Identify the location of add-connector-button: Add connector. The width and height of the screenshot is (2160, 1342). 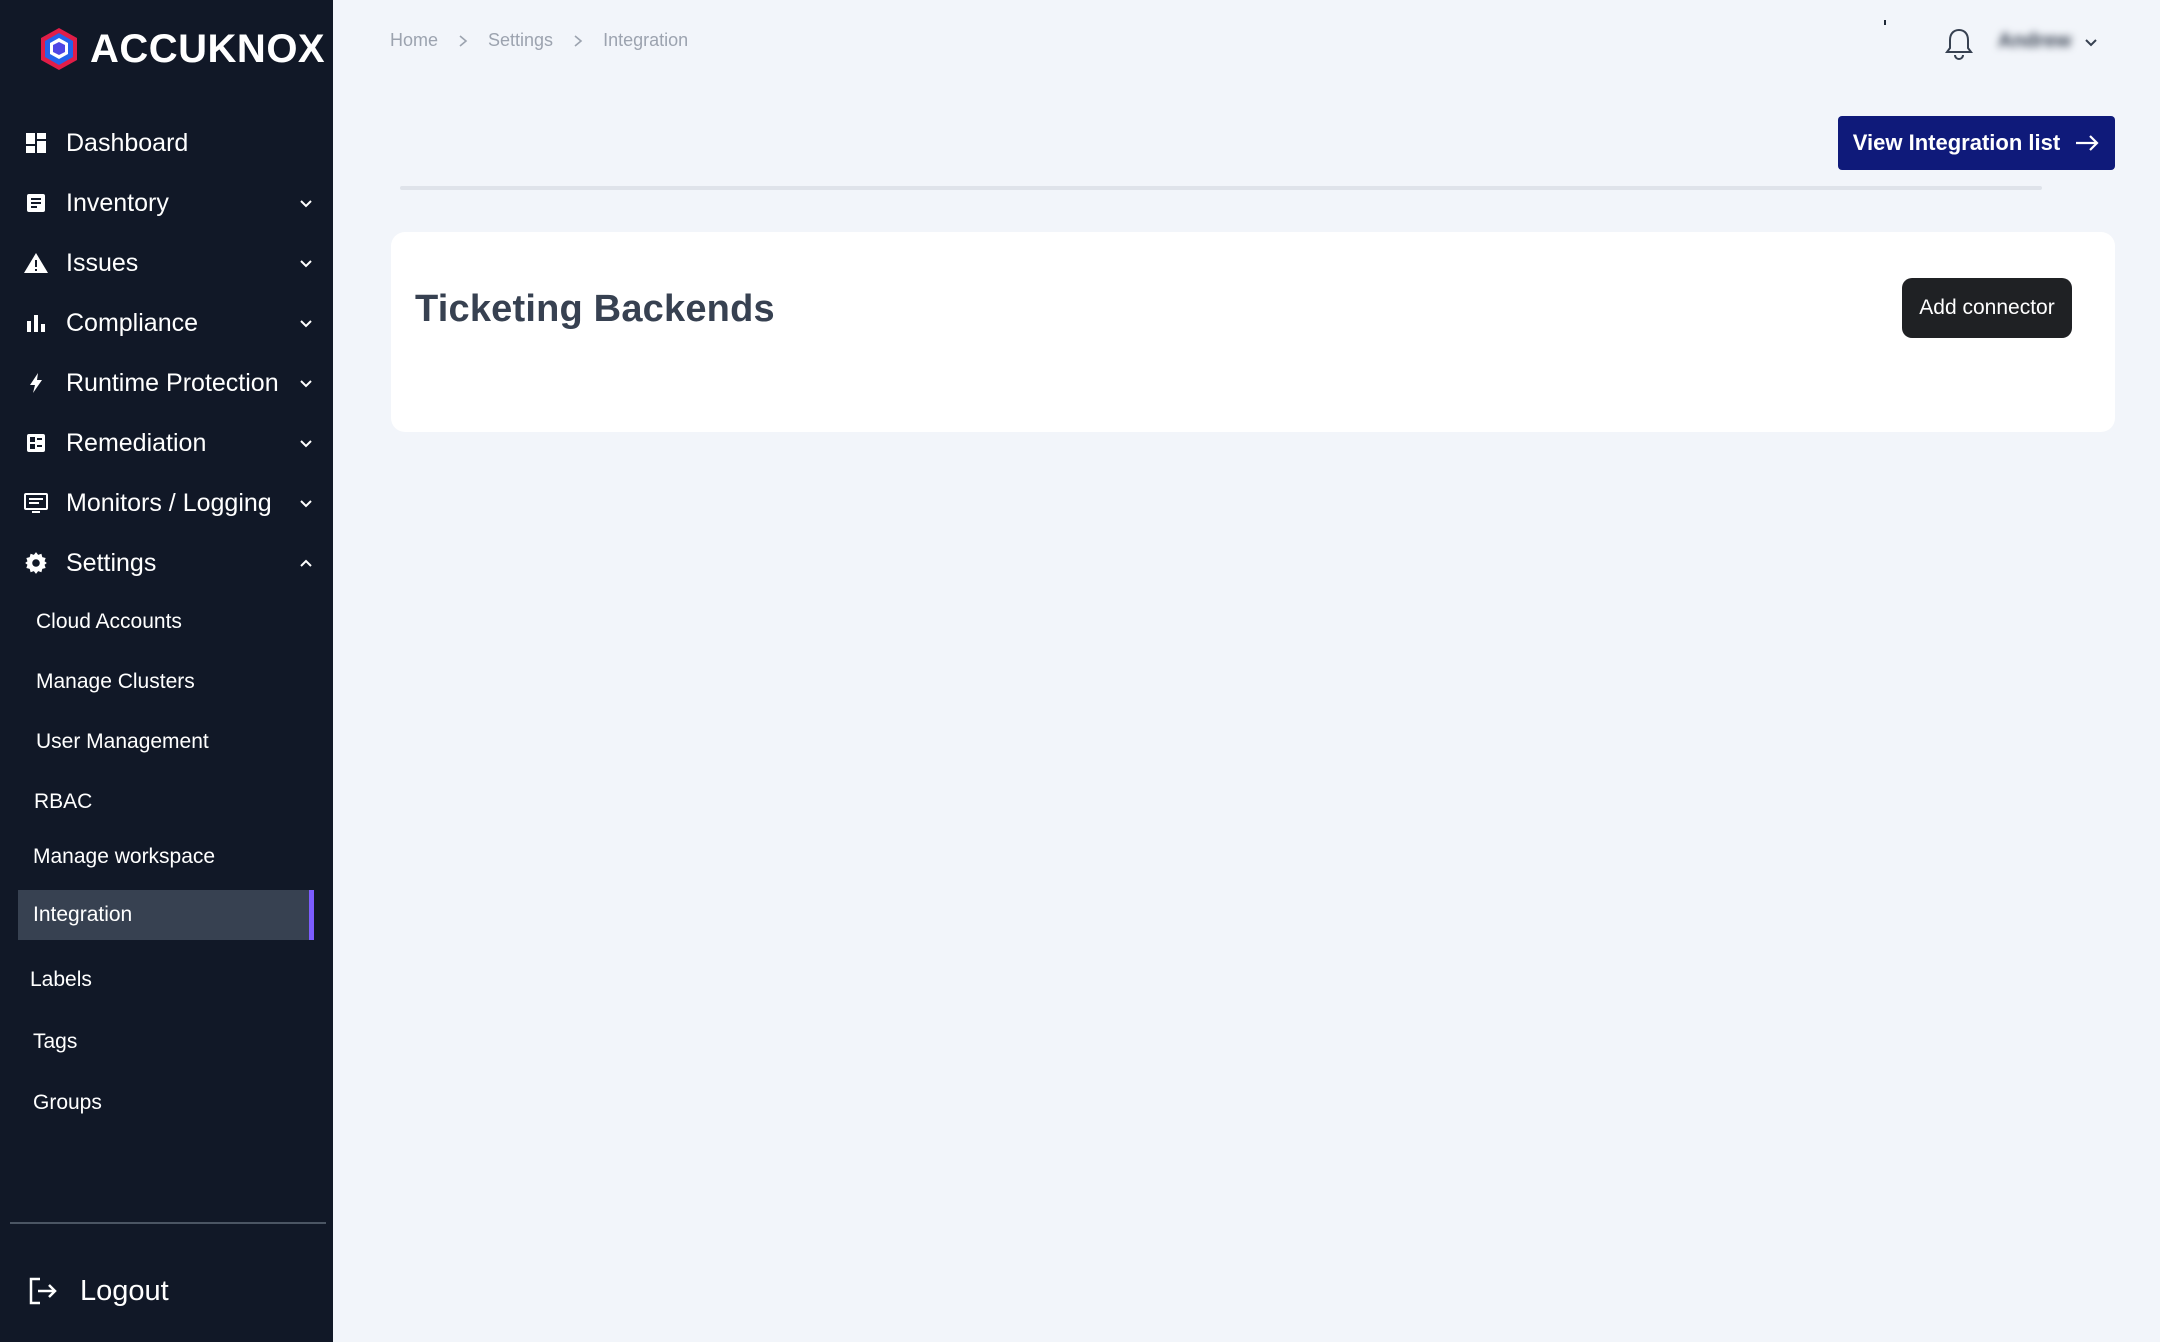
(1987, 308).